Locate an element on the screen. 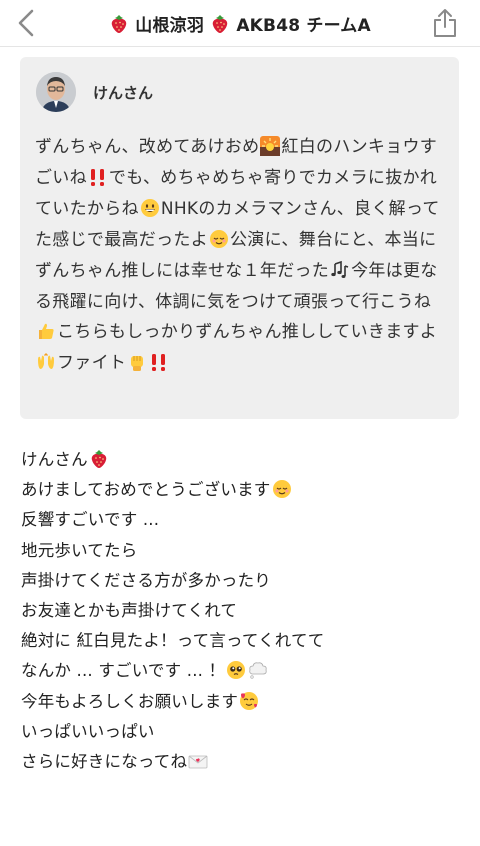 This screenshot has height=846, width=480. thought-bubble-icon is located at coordinates (258, 670).